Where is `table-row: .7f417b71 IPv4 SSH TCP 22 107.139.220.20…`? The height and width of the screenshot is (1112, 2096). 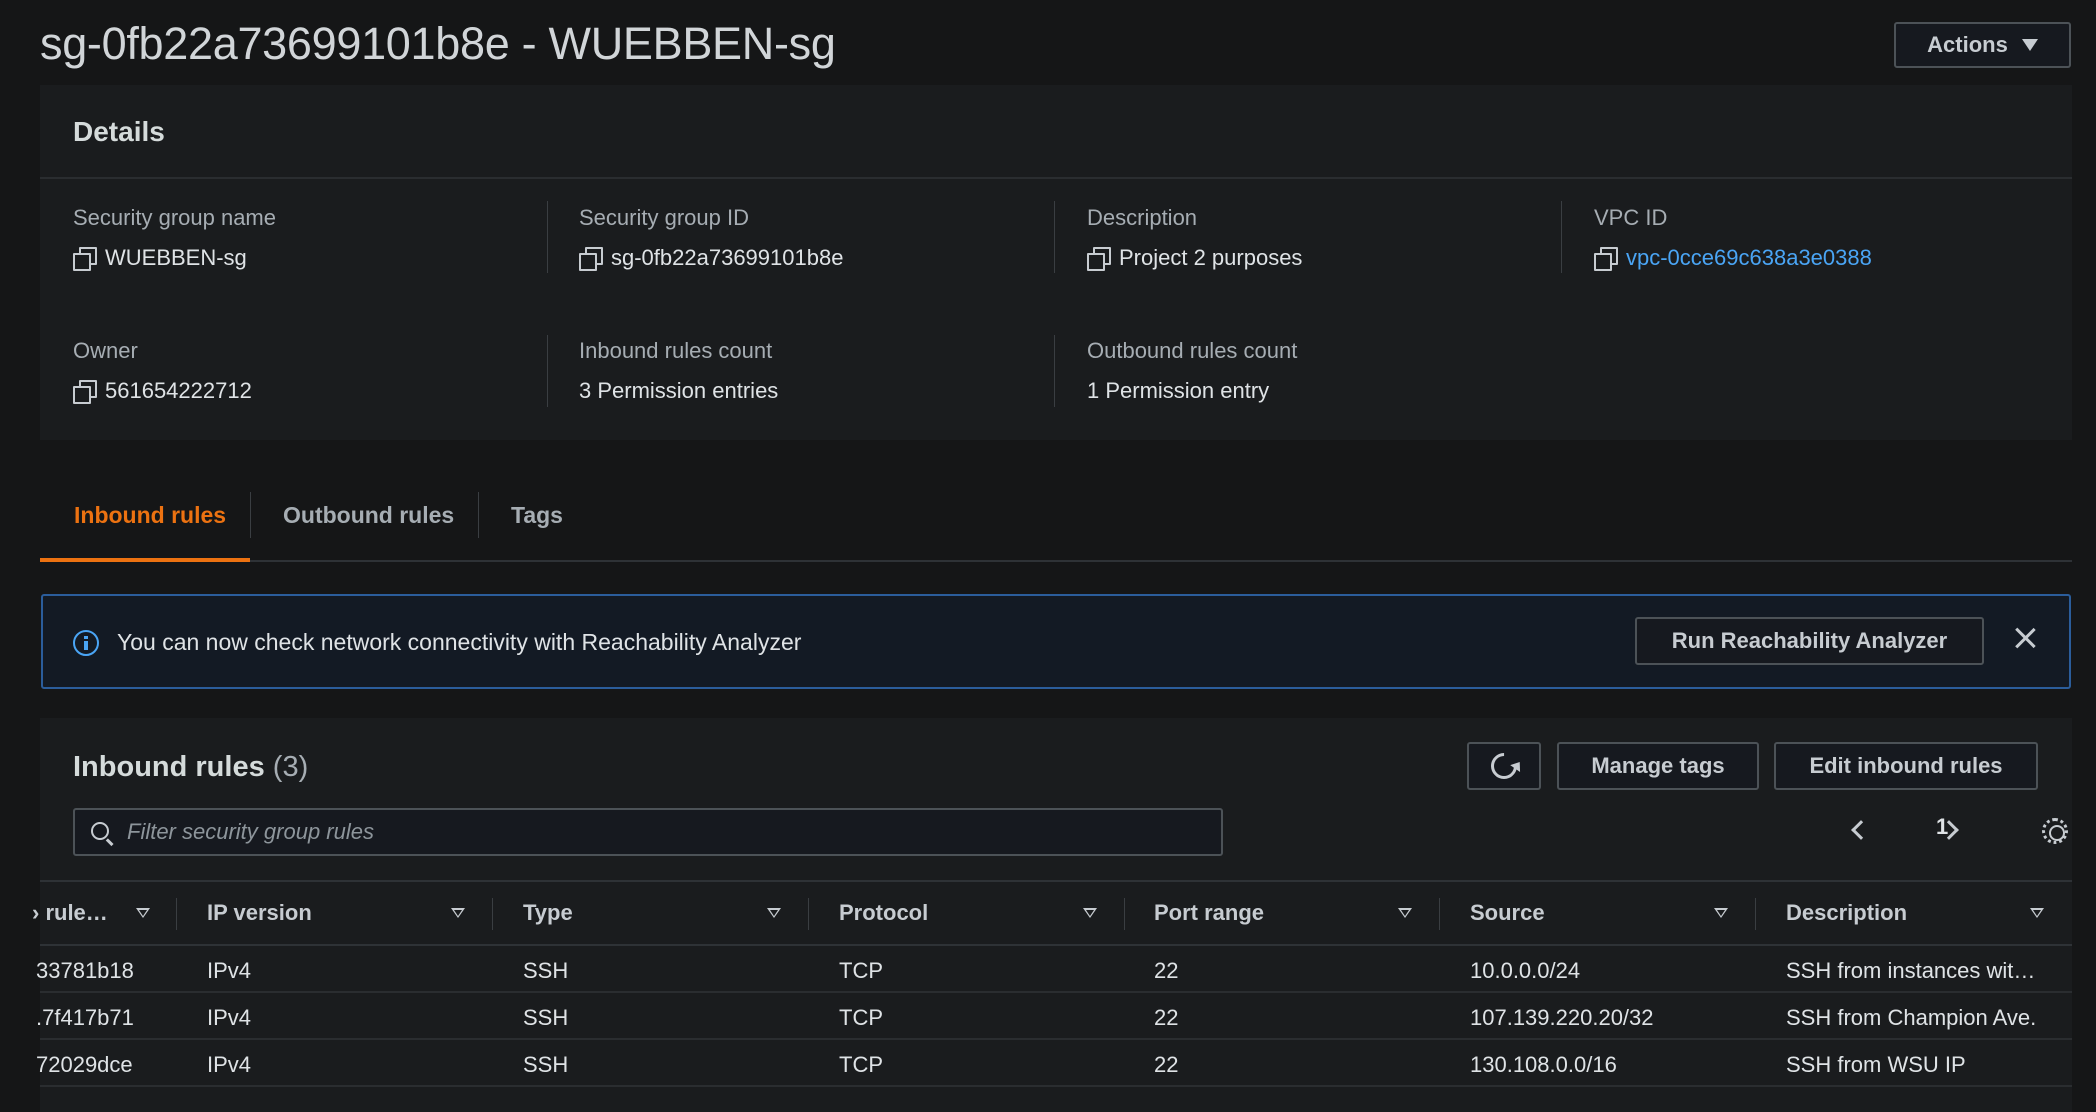 table-row: .7f417b71 IPv4 SSH TCP 22 107.139.220.20… is located at coordinates (1054, 1016).